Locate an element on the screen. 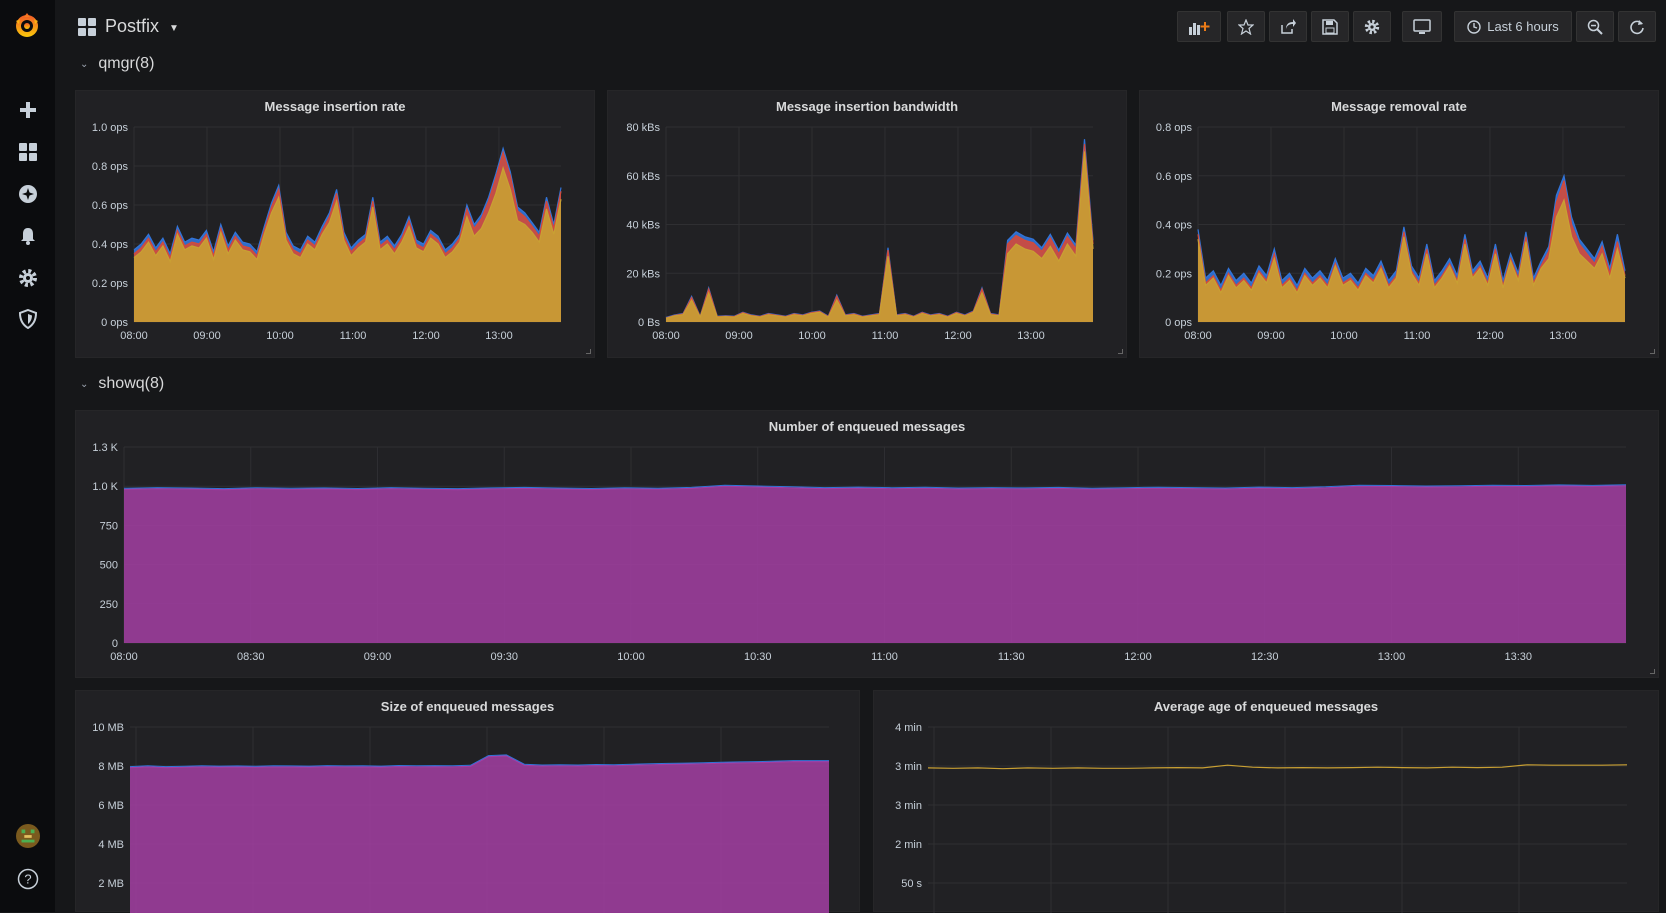 Image resolution: width=1666 pixels, height=913 pixels. y-tick-label: 40 kBs is located at coordinates (643, 226).